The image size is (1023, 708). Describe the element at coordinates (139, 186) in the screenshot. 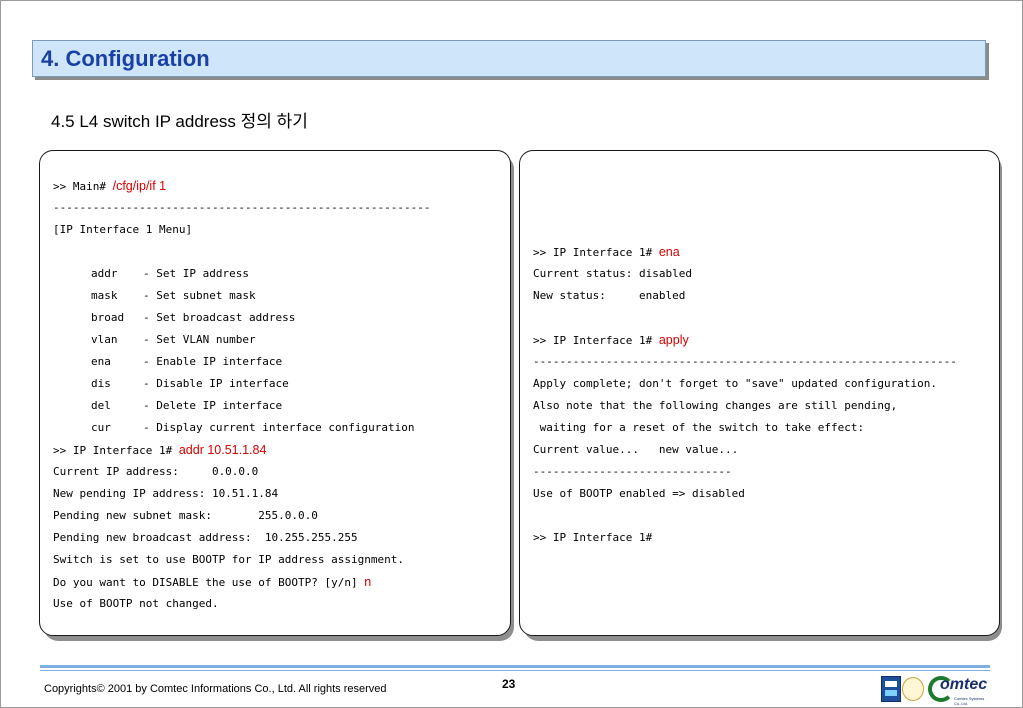

I see `command-input: /cfg/ip/if 1` at that location.